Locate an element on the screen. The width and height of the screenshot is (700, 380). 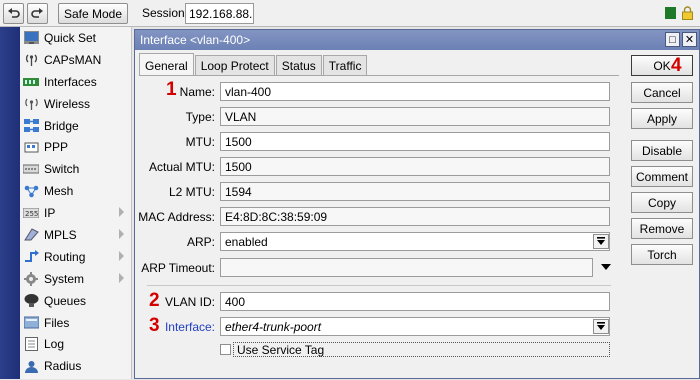
arp-timeout-label: ARP Timeout: is located at coordinates (178, 268).